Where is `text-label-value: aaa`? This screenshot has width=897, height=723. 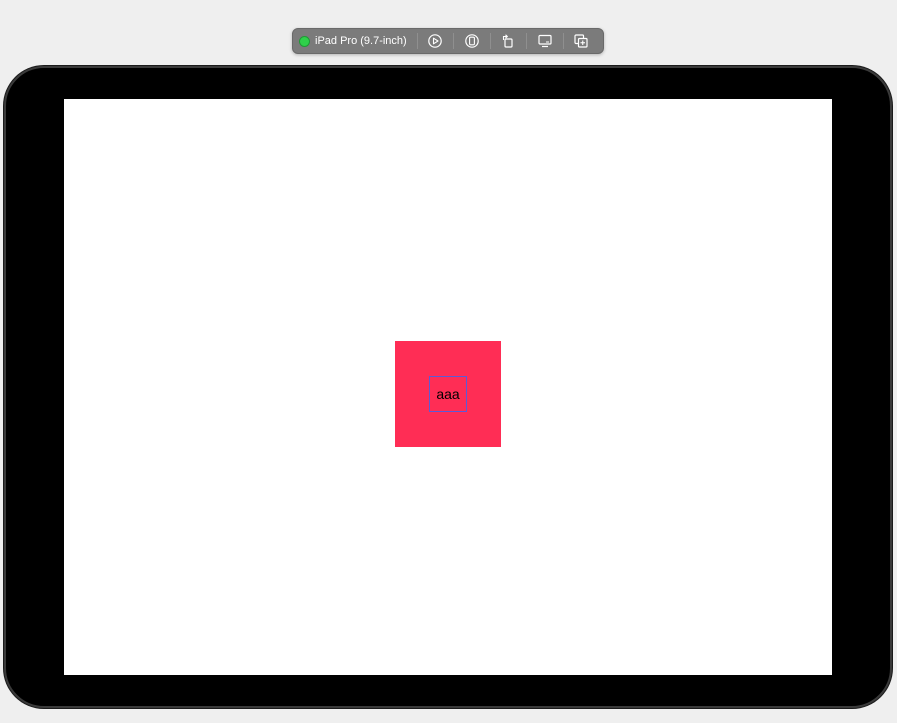 text-label-value: aaa is located at coordinates (448, 394).